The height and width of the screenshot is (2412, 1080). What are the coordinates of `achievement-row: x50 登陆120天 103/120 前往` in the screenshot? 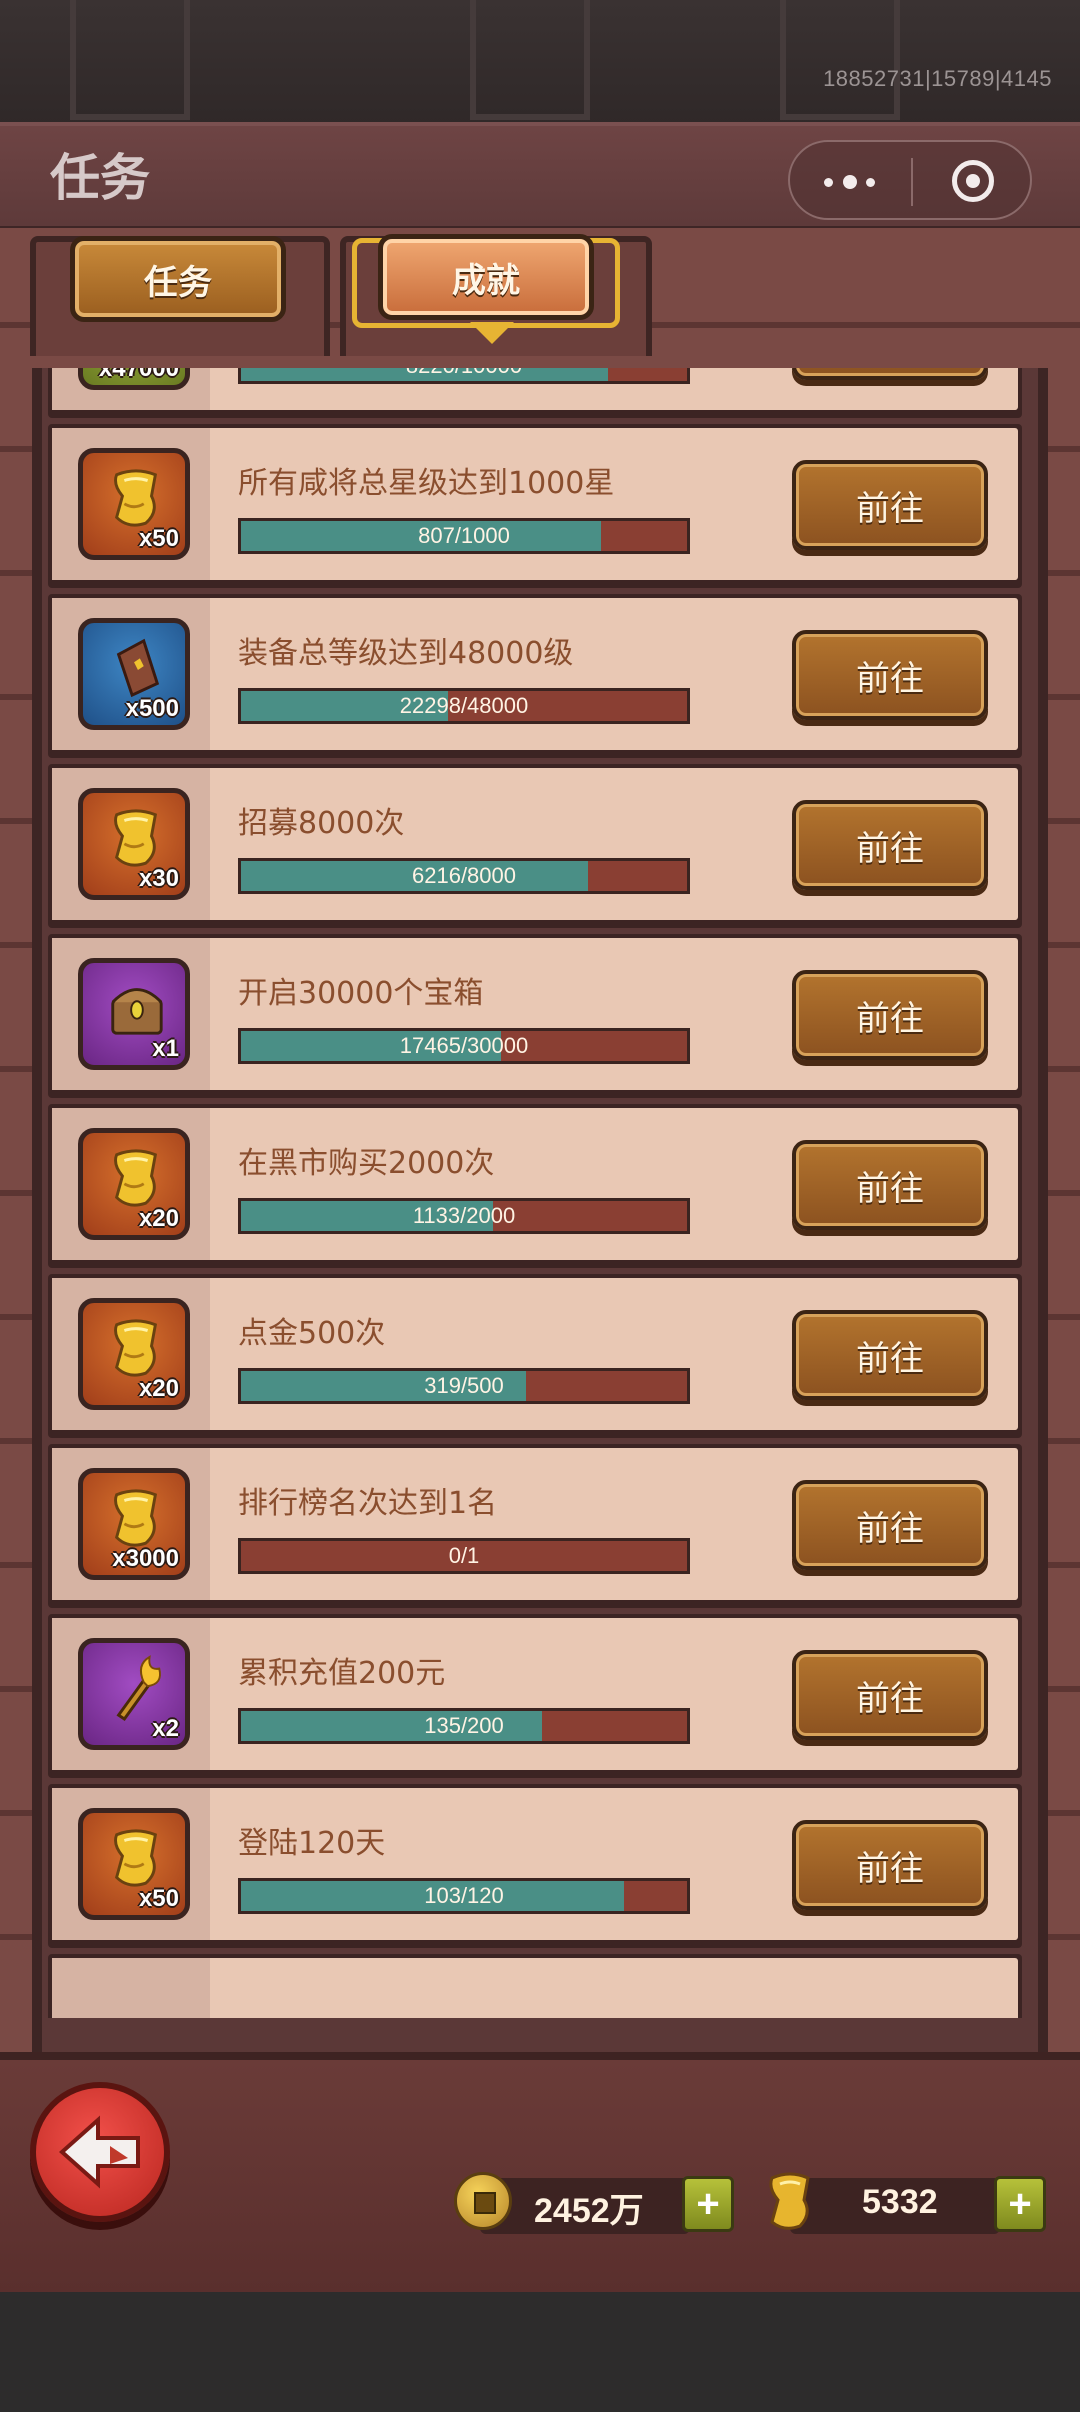 It's located at (535, 1866).